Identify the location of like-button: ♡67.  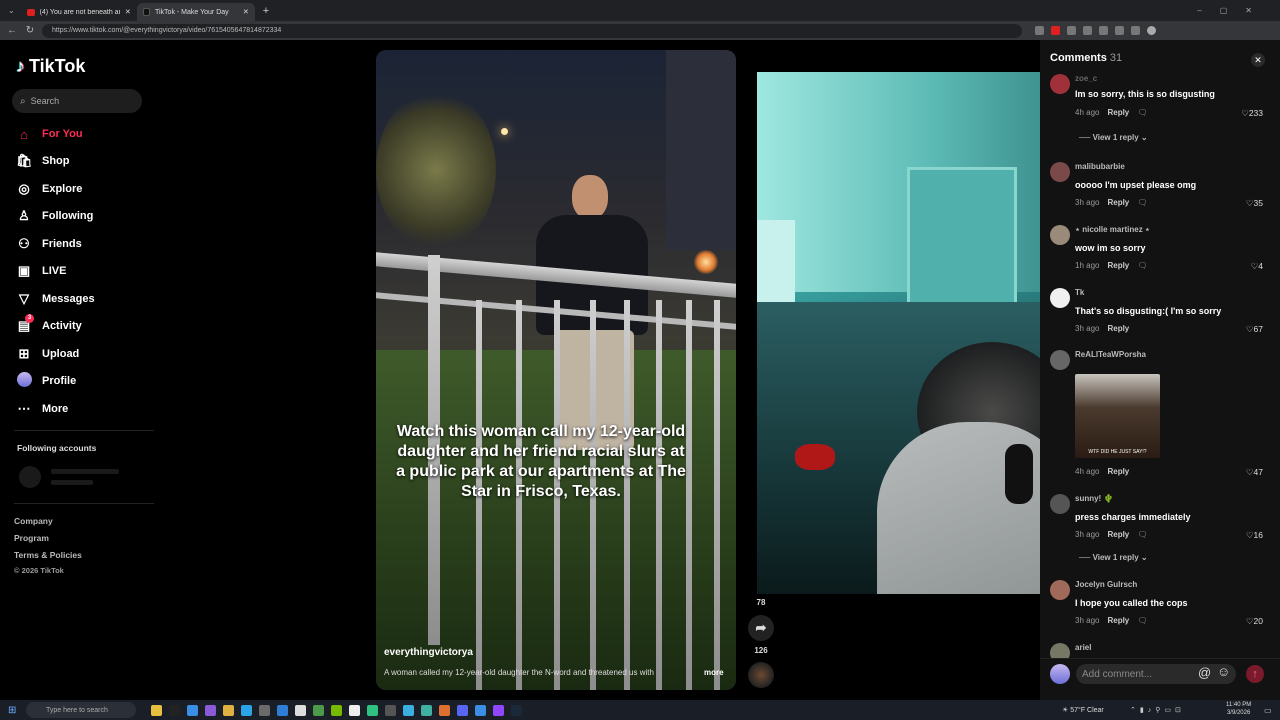
(1254, 329).